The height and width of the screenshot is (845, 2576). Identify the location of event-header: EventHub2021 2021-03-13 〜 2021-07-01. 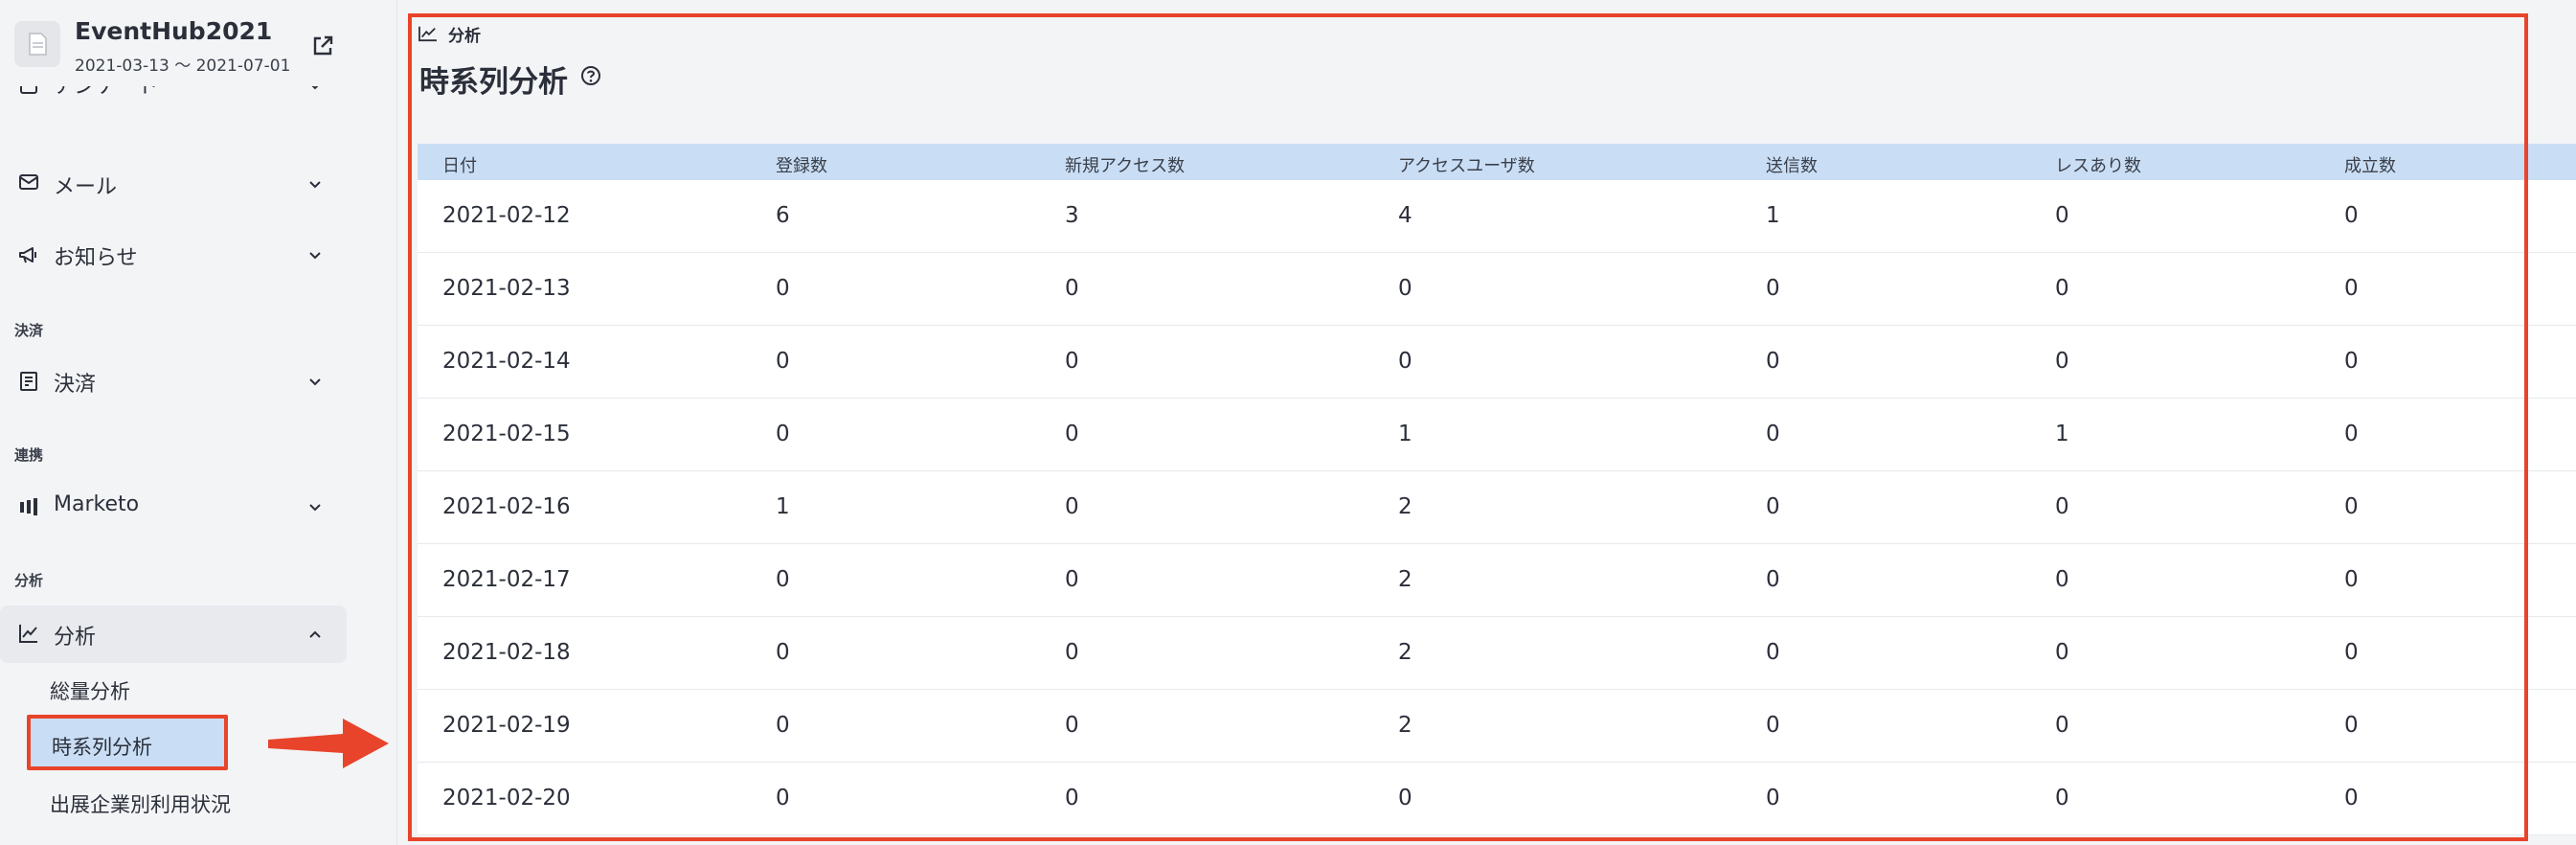
(198, 43).